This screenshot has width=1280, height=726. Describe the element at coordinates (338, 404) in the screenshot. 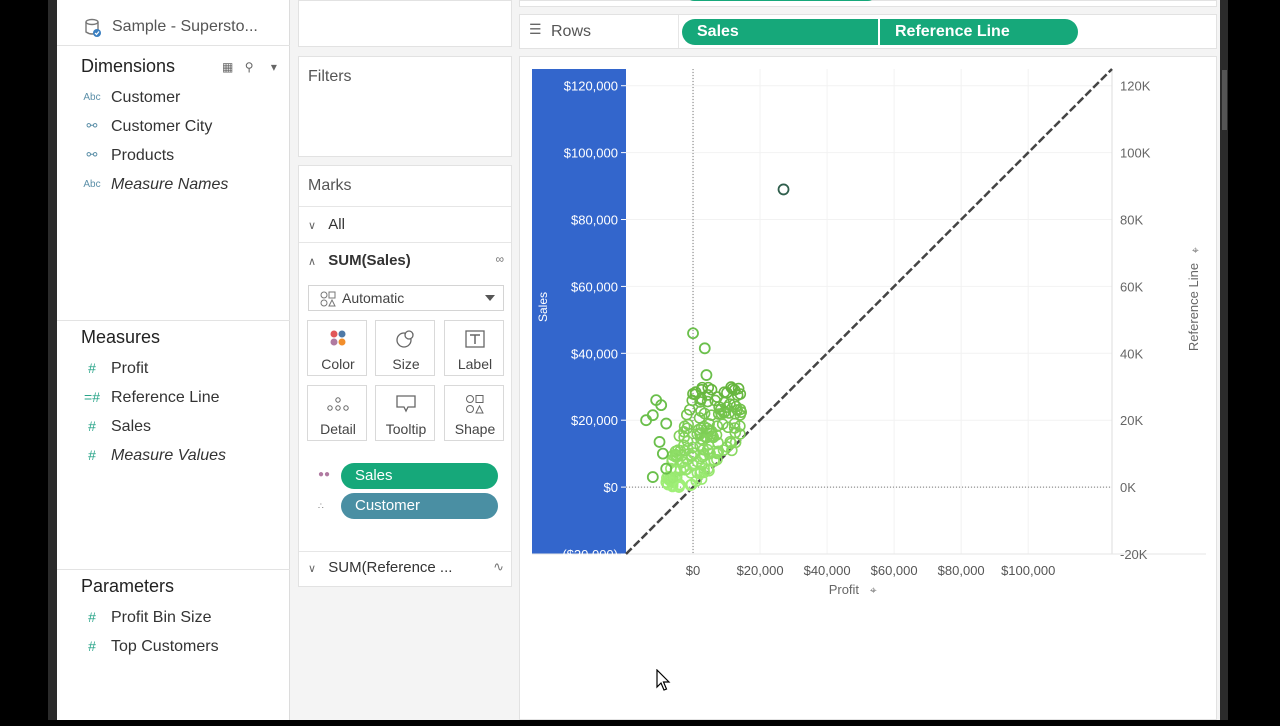

I see `detail-icon` at that location.